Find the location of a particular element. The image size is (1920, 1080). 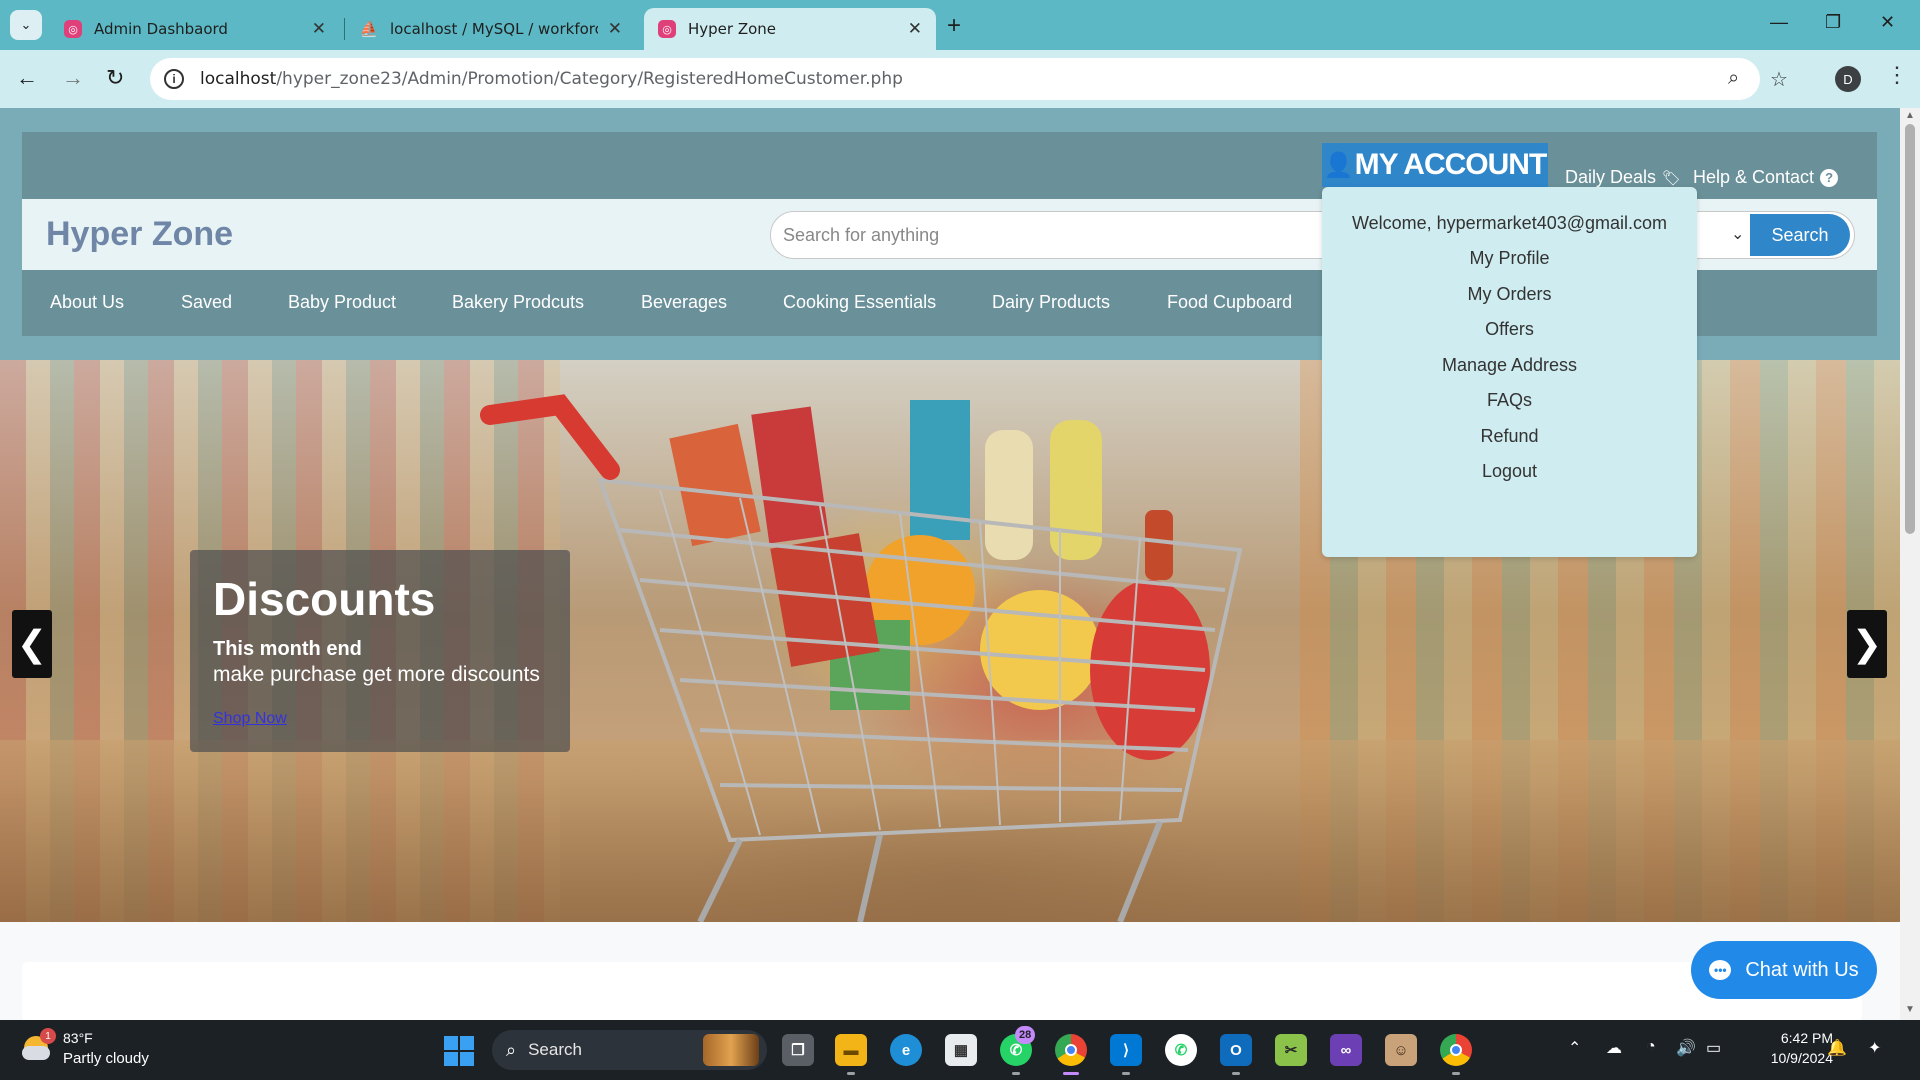

nav-item-bakery-products: Bakery Prodcuts is located at coordinates (518, 302).